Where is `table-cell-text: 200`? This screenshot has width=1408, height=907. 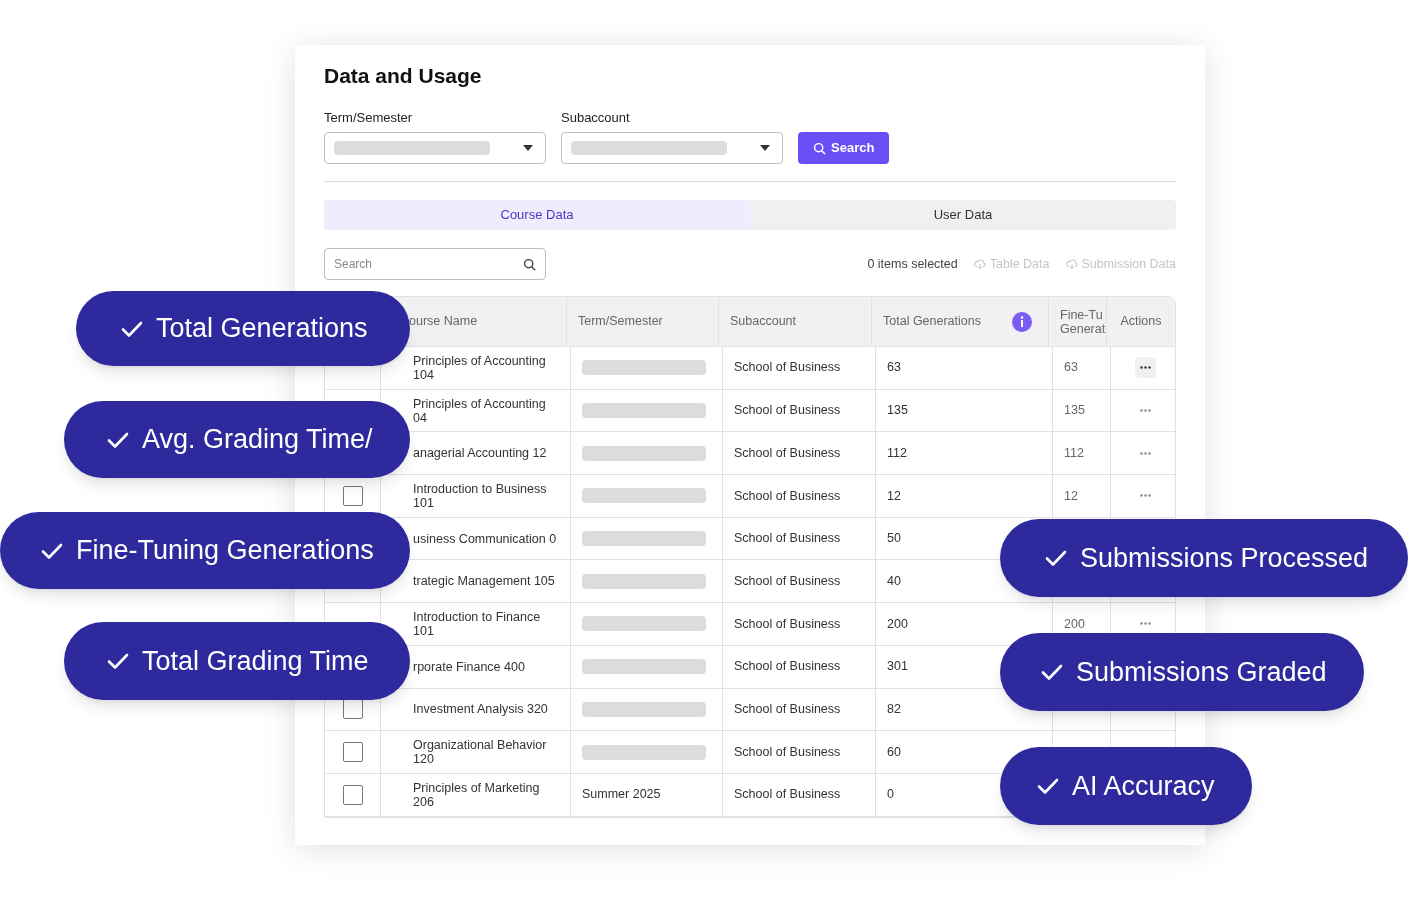 table-cell-text: 200 is located at coordinates (1074, 624).